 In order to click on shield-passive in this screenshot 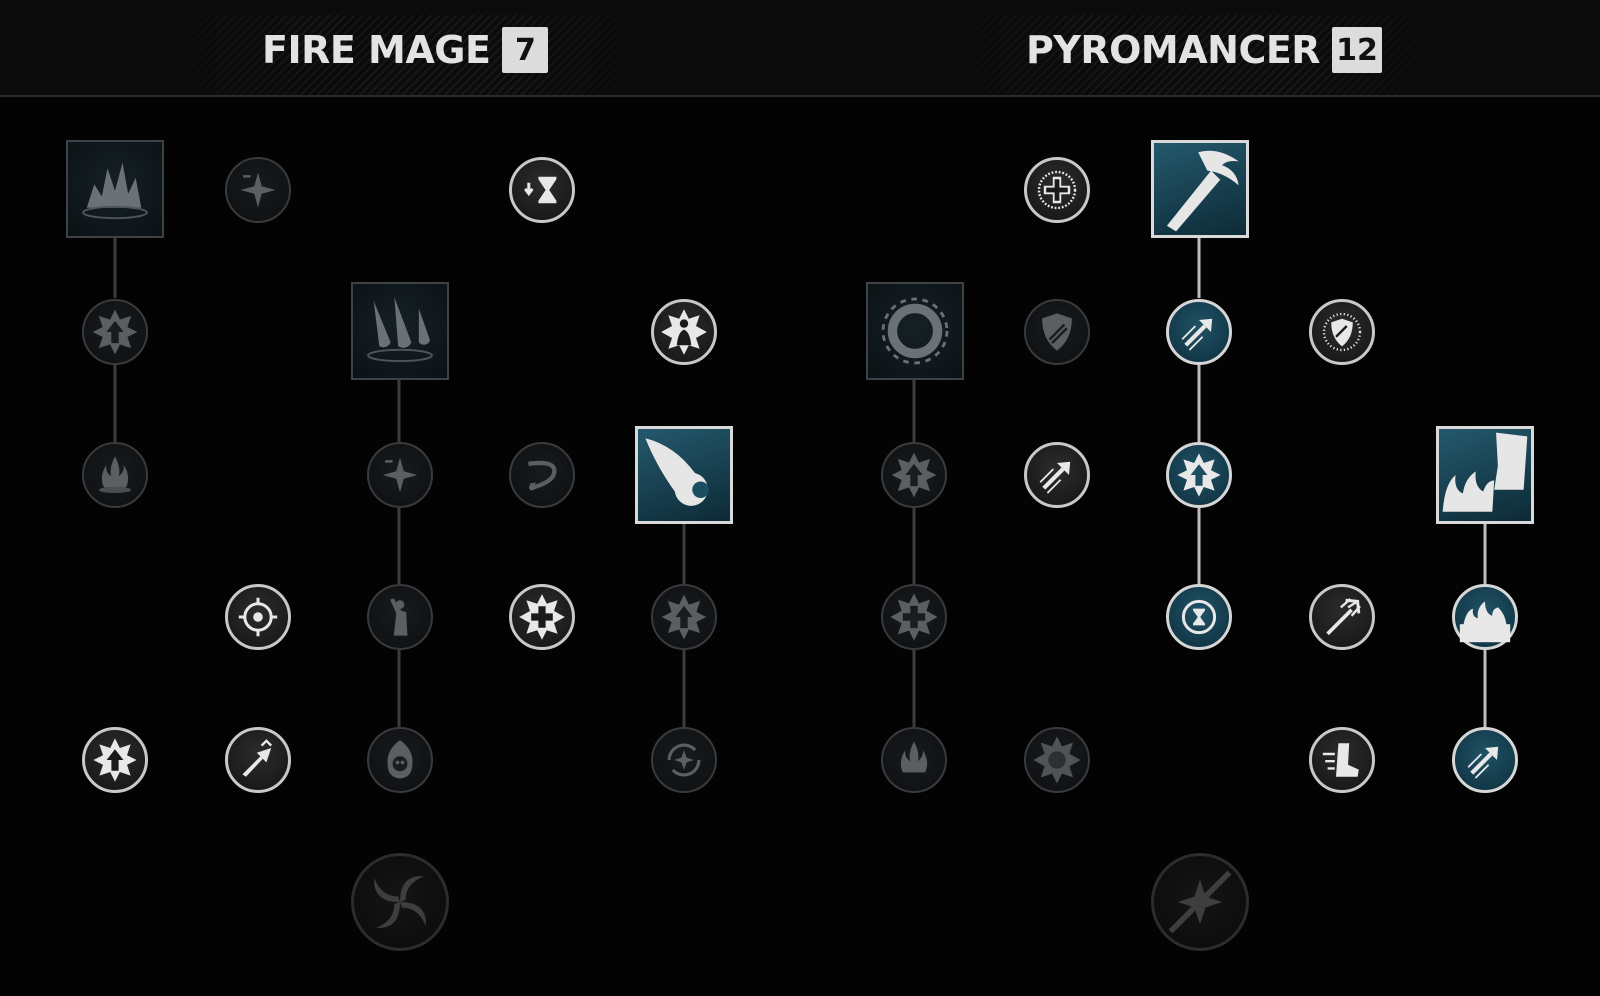, I will do `click(1057, 332)`.